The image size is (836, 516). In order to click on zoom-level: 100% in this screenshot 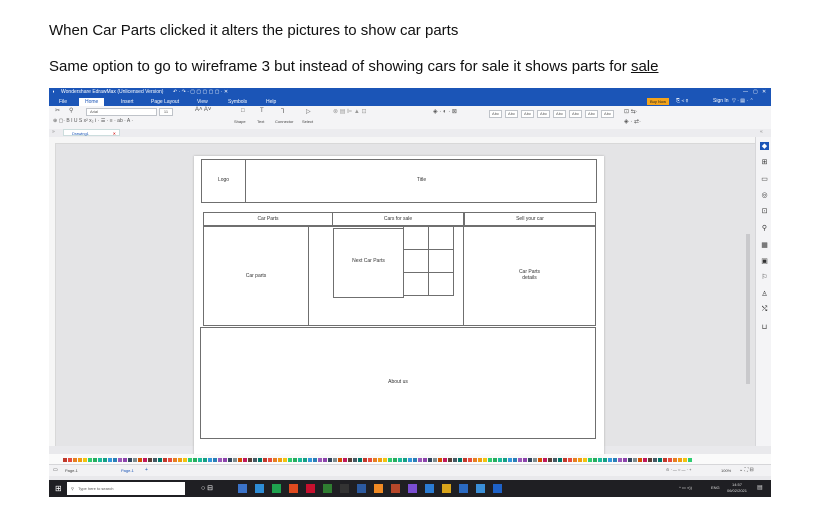, I will do `click(726, 470)`.